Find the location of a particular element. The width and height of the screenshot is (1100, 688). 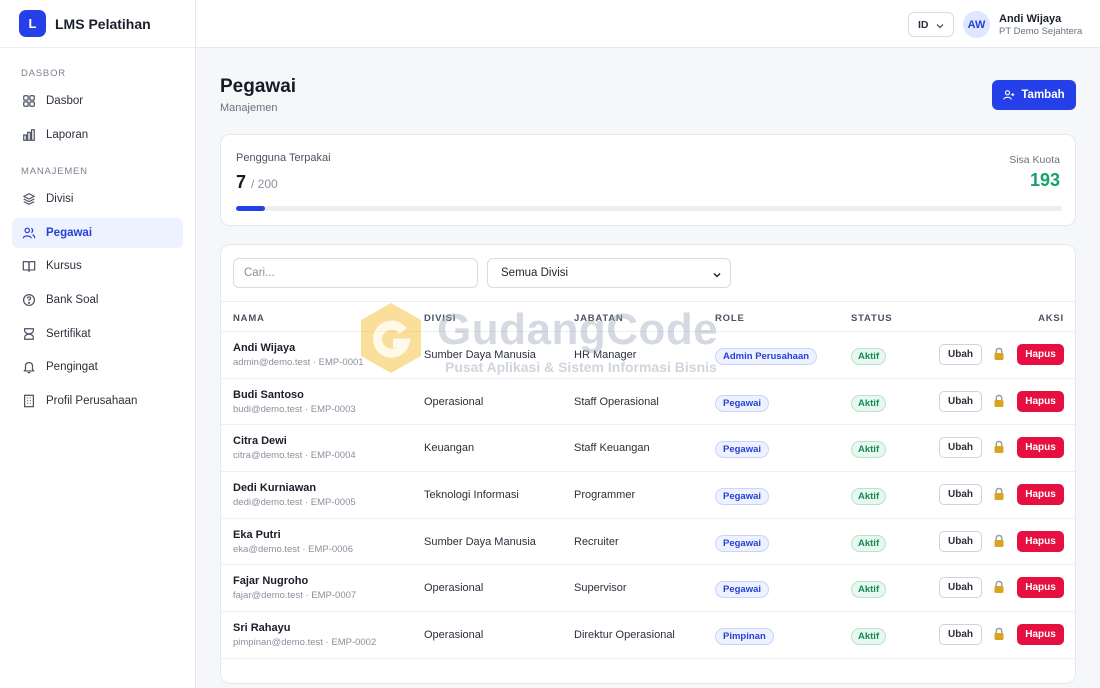

sidebar-item-sertifikat: Sertifikat is located at coordinates (97, 334).